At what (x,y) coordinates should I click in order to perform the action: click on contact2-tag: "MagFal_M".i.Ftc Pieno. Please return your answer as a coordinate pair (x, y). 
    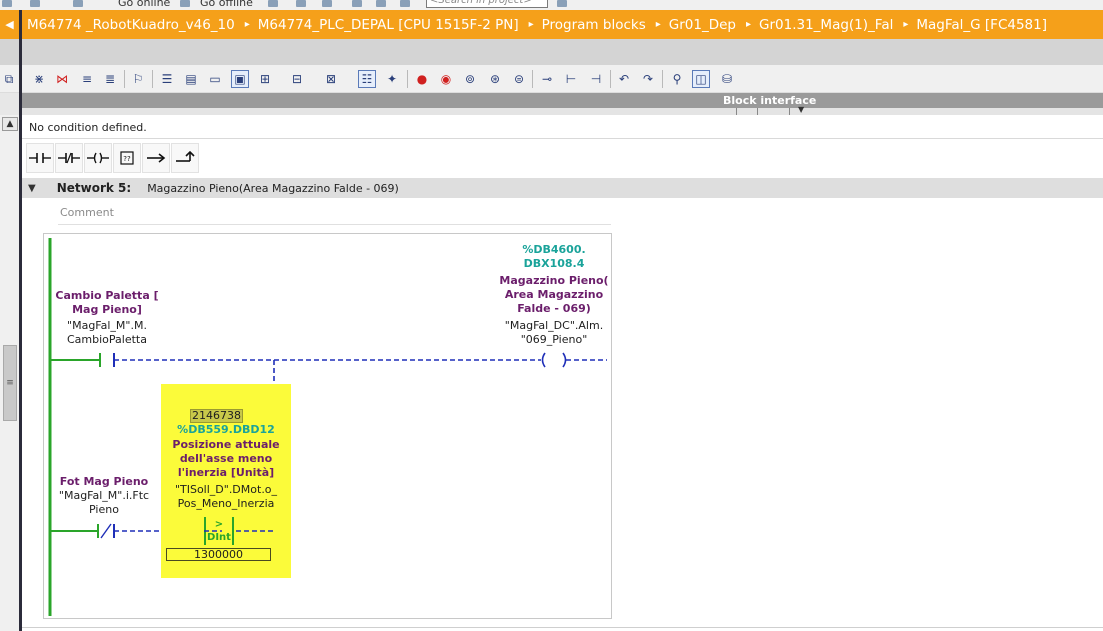
    Looking at the image, I should click on (104, 503).